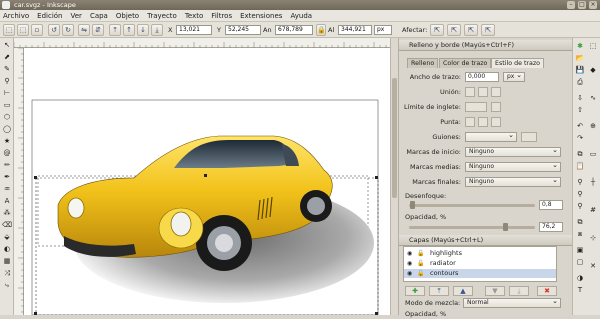  What do you see at coordinates (439, 291) in the screenshot?
I see `raise-layer-top-icon: ⤒` at bounding box center [439, 291].